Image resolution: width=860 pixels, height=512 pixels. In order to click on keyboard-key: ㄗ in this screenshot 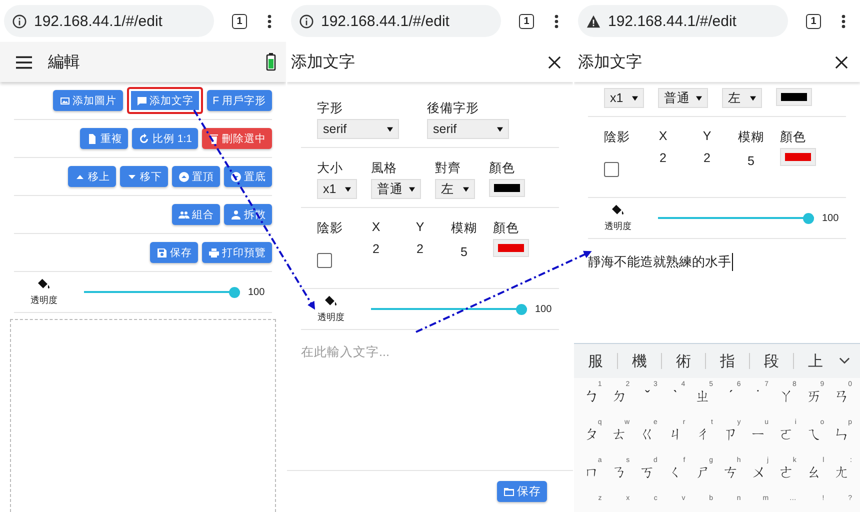, I will do `click(730, 435)`.